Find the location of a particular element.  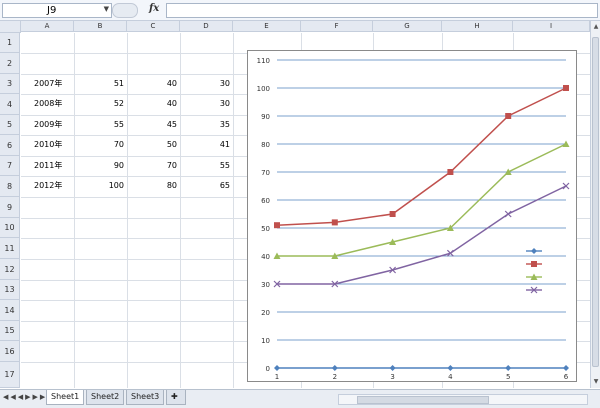

column-header-c: C is located at coordinates (153, 26).